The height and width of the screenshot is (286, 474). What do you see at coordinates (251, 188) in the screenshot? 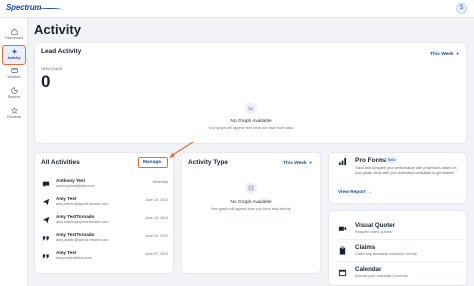
I see `chart-placeholder-icon` at bounding box center [251, 188].